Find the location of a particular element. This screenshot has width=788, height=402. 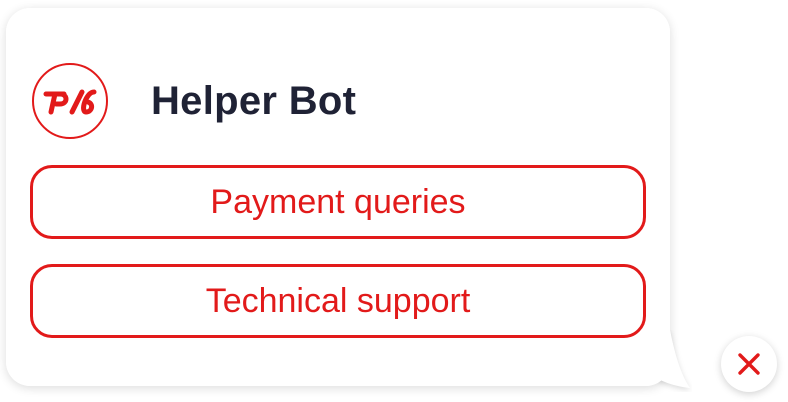

close-icon is located at coordinates (749, 364).